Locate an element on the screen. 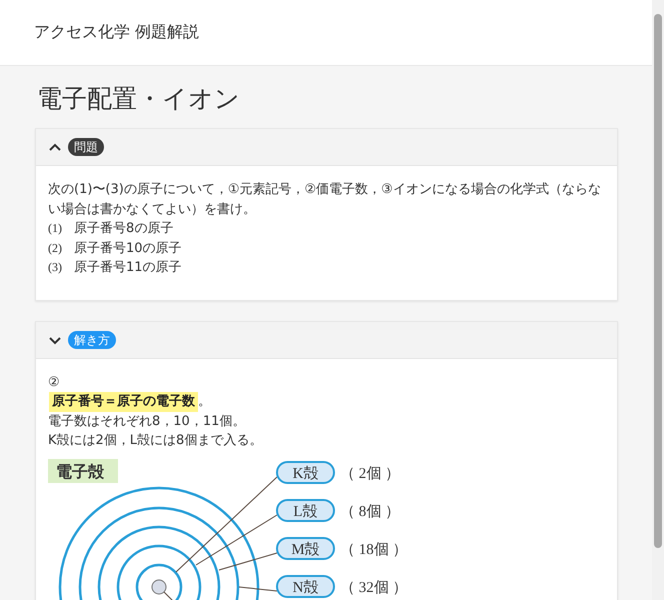 This screenshot has height=600, width=664. card-header: 問題 is located at coordinates (326, 147).